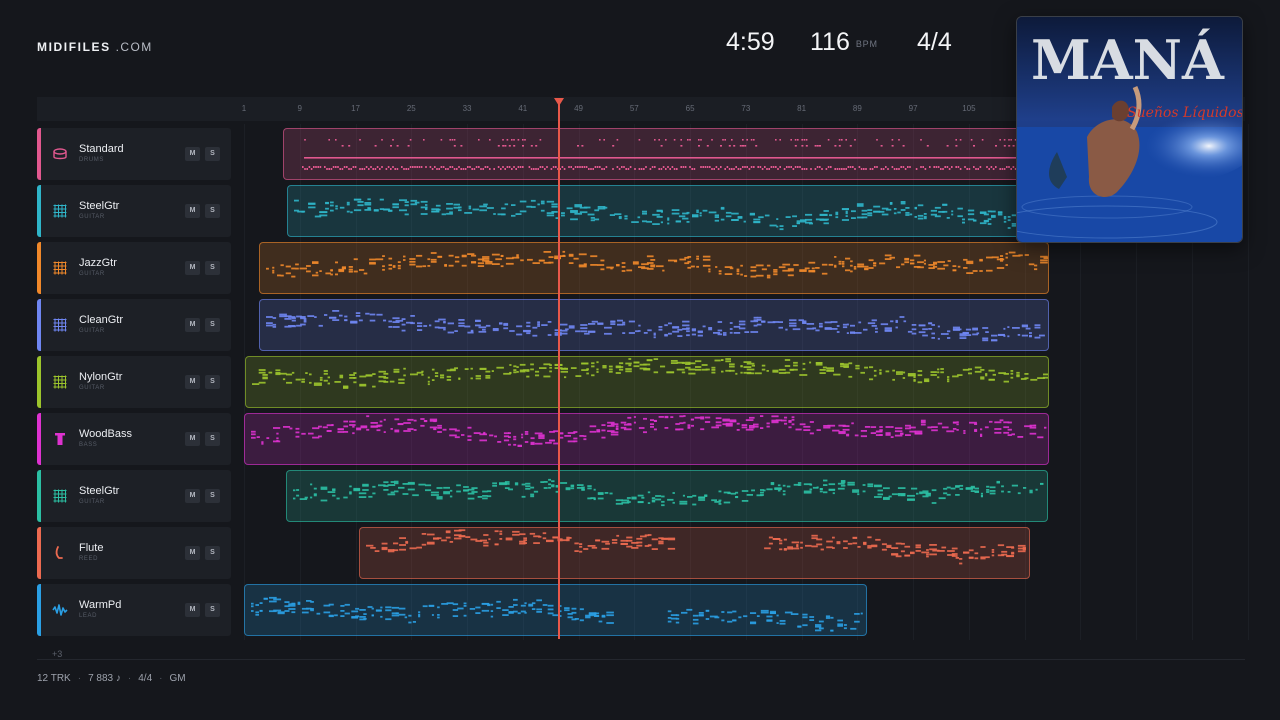 This screenshot has width=1280, height=720. What do you see at coordinates (913, 108) in the screenshot?
I see `ruler-tick: 97` at bounding box center [913, 108].